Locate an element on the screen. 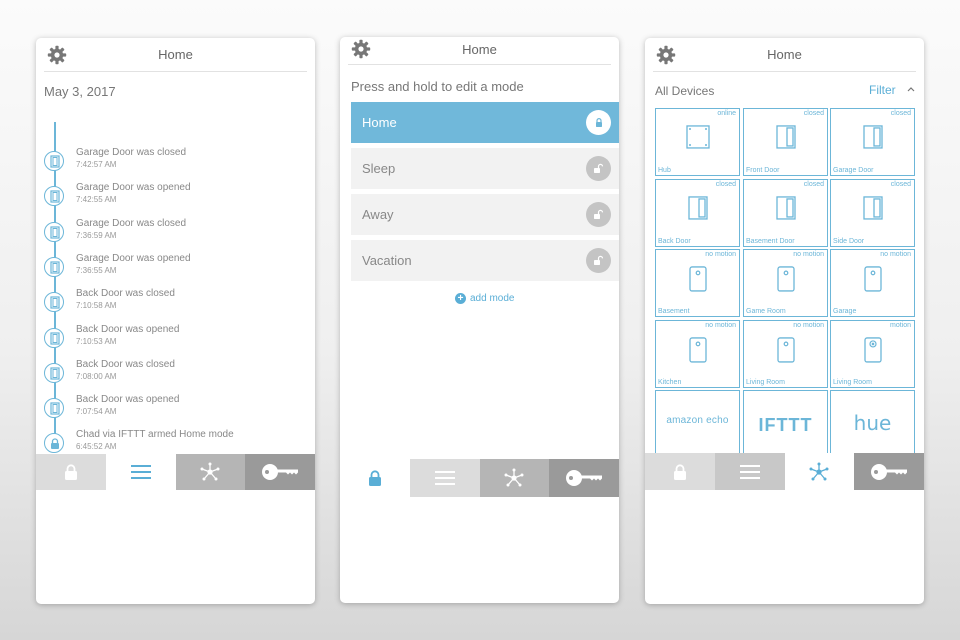 The image size is (960, 640). integration-tile: amazon echo is located at coordinates (697, 421).